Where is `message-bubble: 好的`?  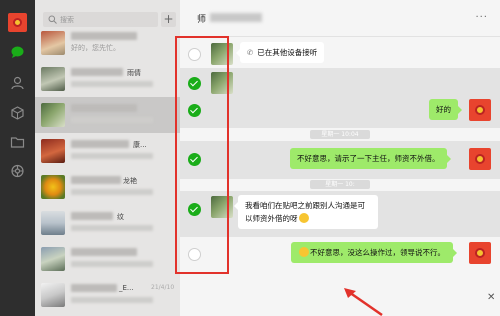 message-bubble: 好的 is located at coordinates (445, 109).